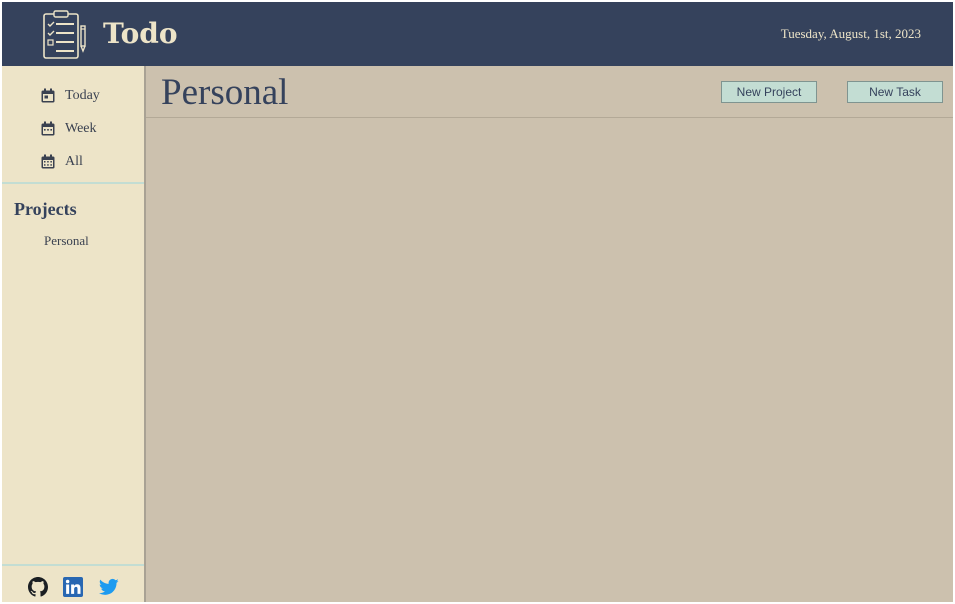 This screenshot has width=955, height=604. What do you see at coordinates (109, 587) in the screenshot?
I see `twitter-icon` at bounding box center [109, 587].